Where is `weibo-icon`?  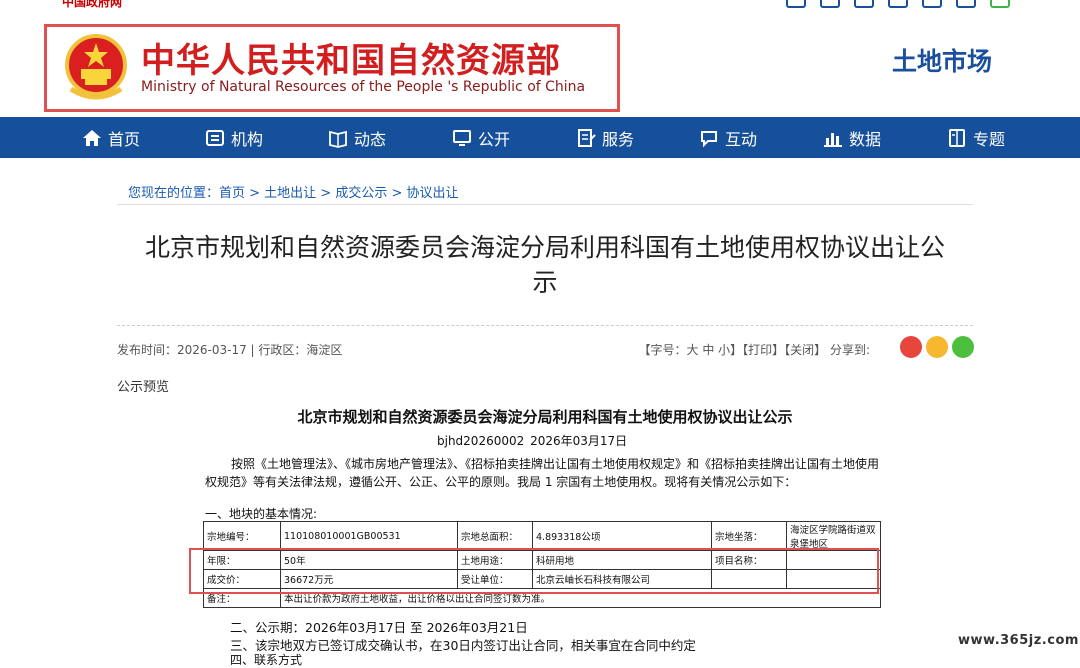 weibo-icon is located at coordinates (966, 4).